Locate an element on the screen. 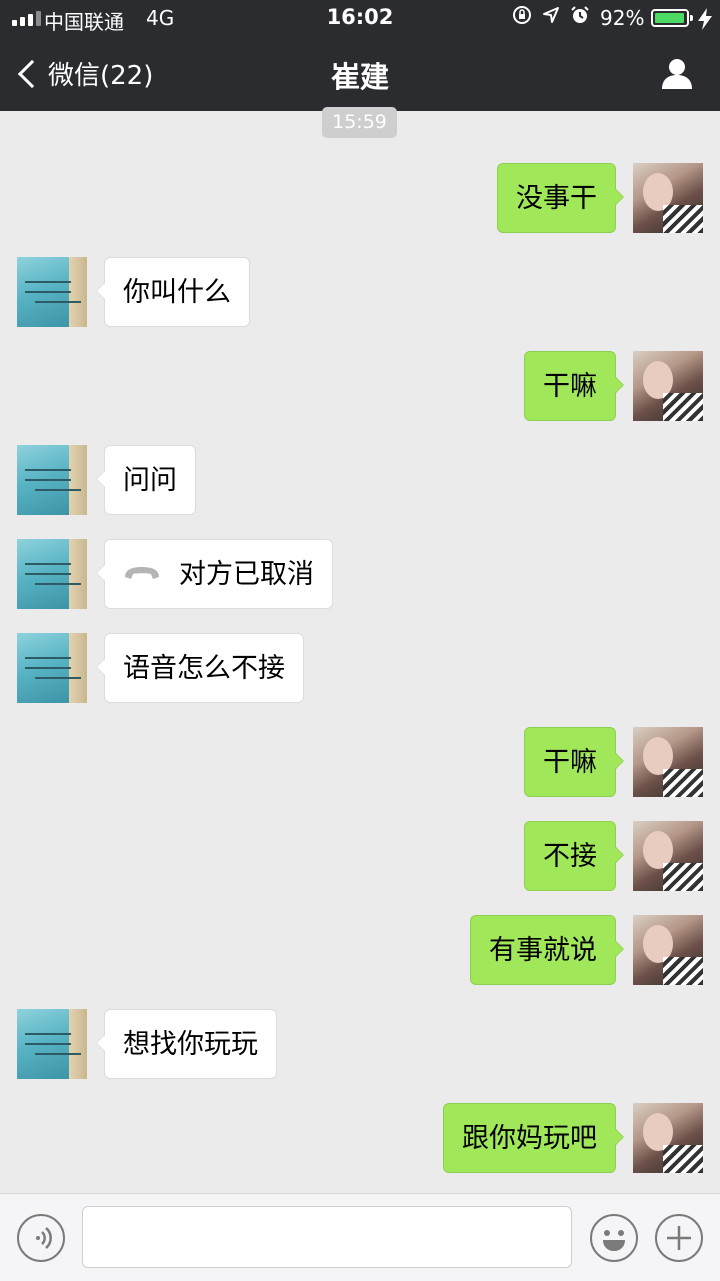 The width and height of the screenshot is (720, 1281). voice-icon is located at coordinates (44, 1238).